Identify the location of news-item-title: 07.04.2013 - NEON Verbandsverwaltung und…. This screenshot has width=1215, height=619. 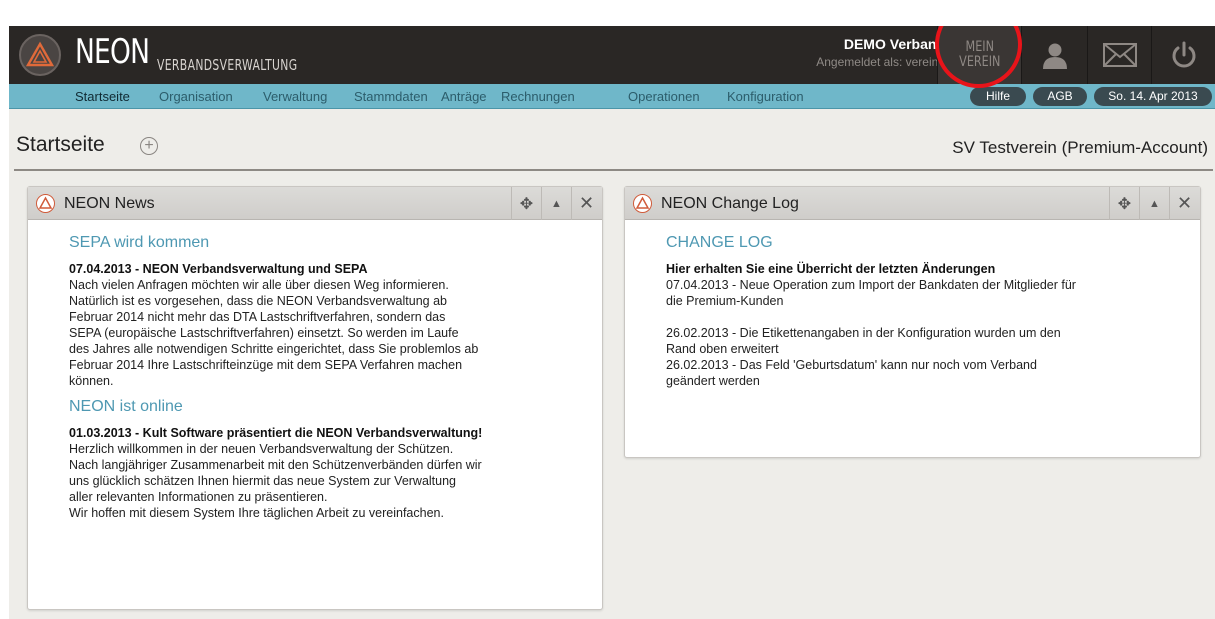
(218, 269).